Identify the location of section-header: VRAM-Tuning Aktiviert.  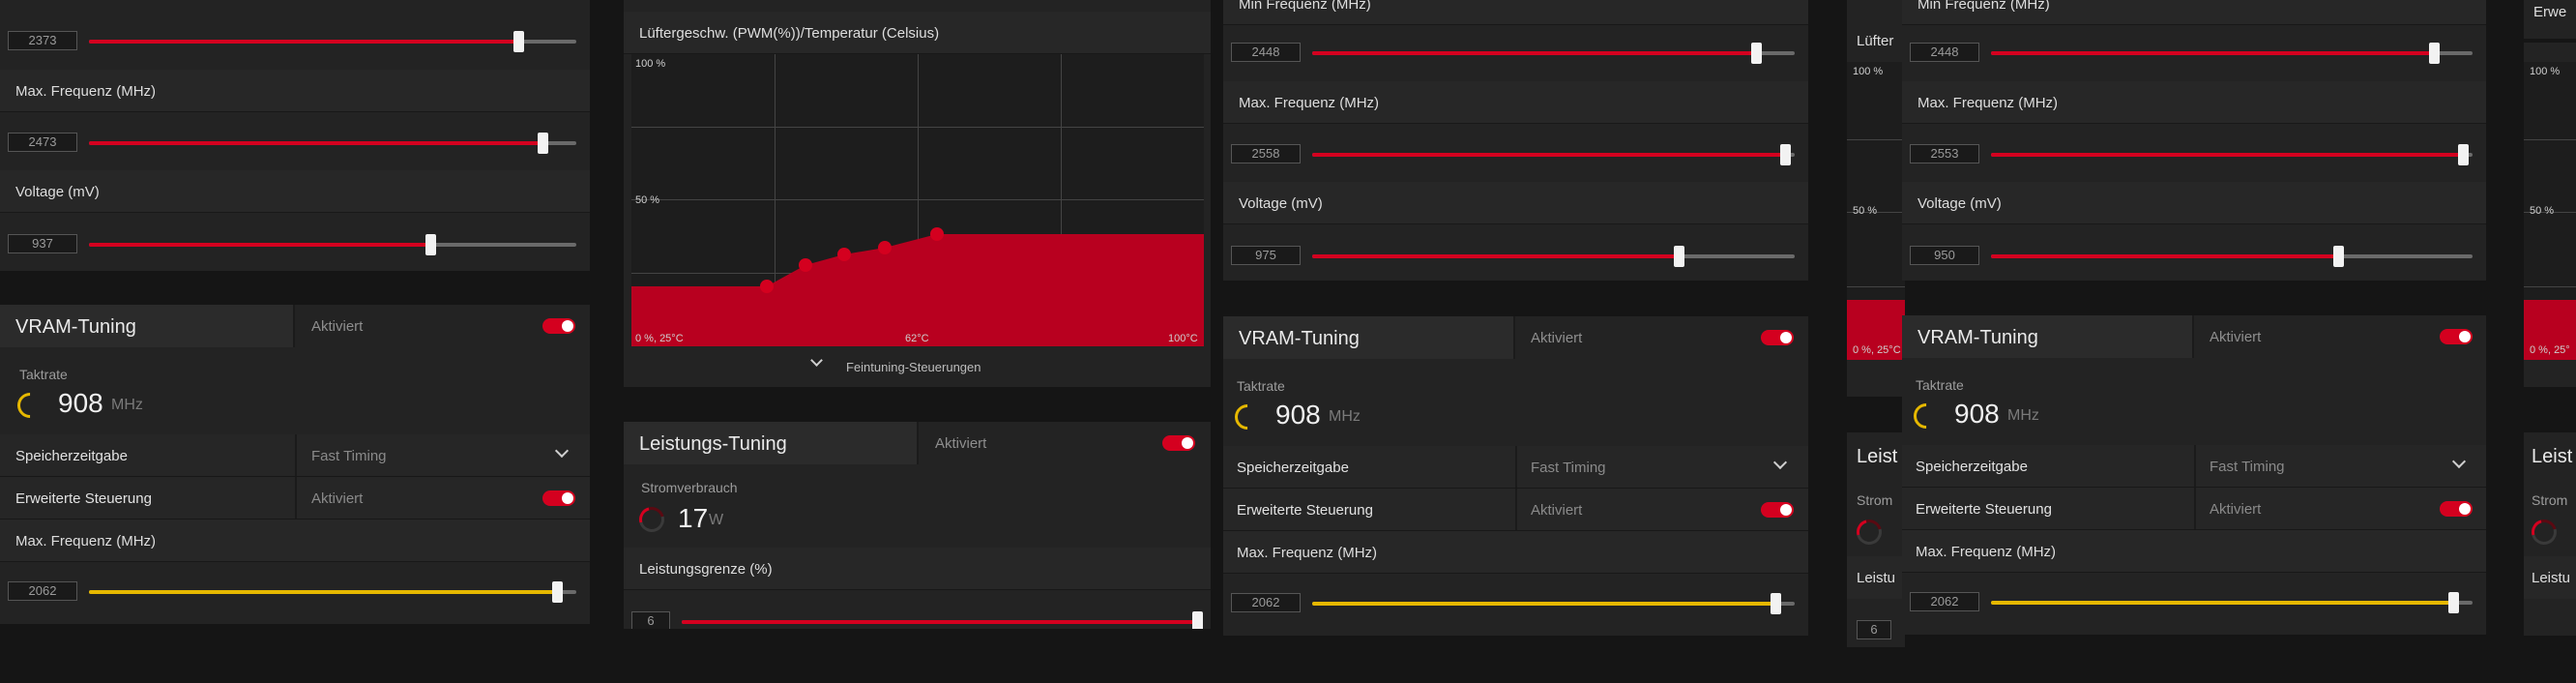
(295, 326).